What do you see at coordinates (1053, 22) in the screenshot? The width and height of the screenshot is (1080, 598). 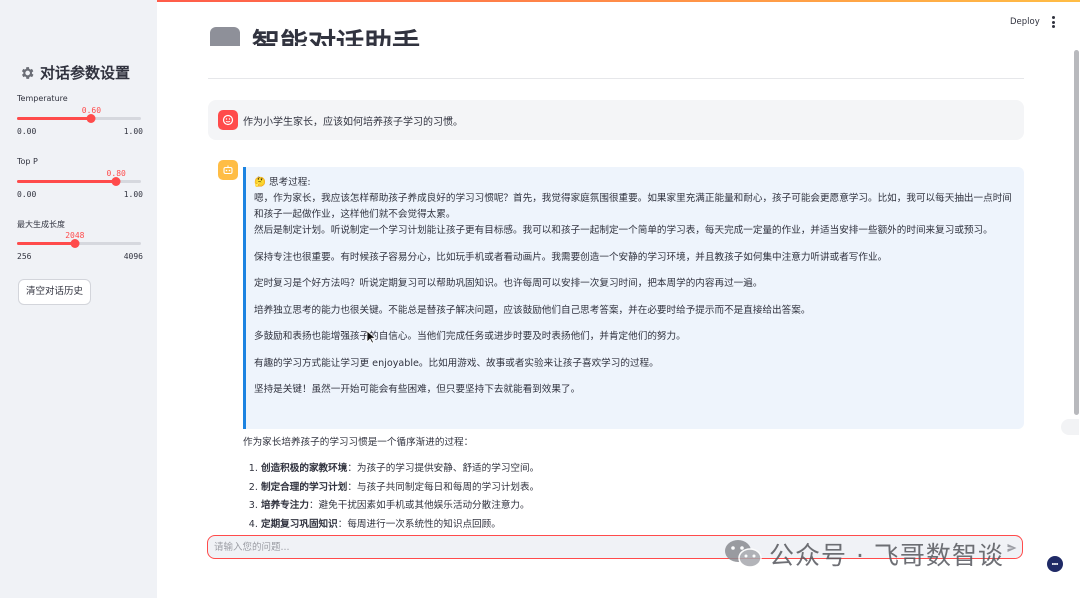 I see `more-menu-icon` at bounding box center [1053, 22].